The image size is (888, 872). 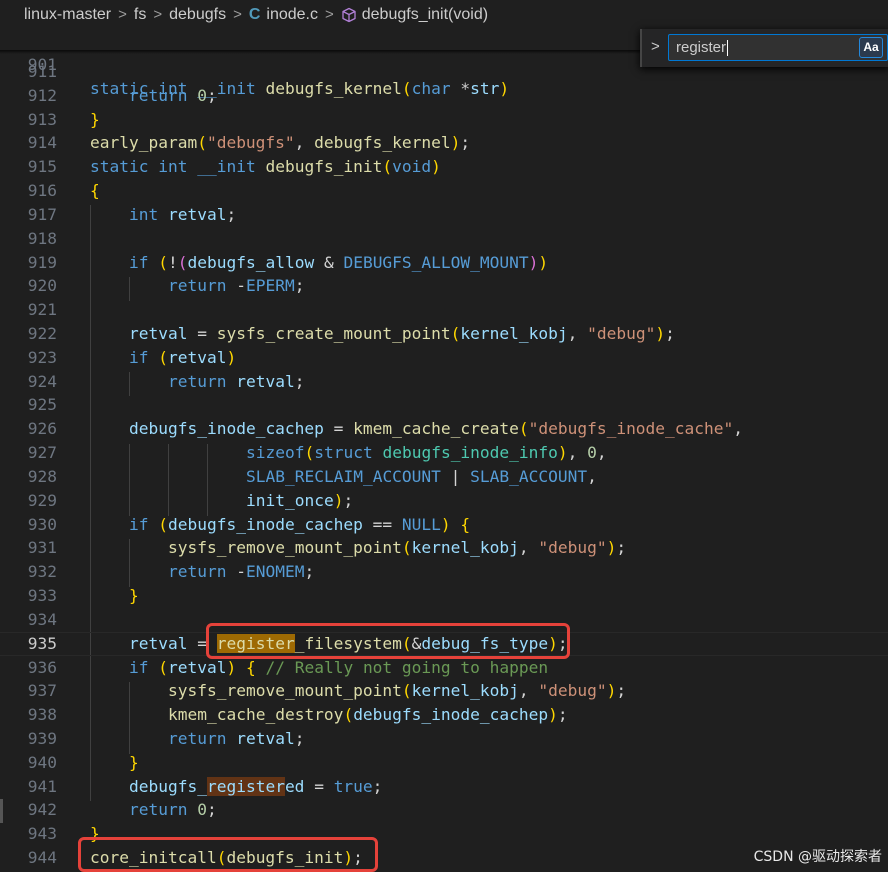 What do you see at coordinates (444, 167) in the screenshot?
I see `code-line: 915 static int __init debugfs_init(void)` at bounding box center [444, 167].